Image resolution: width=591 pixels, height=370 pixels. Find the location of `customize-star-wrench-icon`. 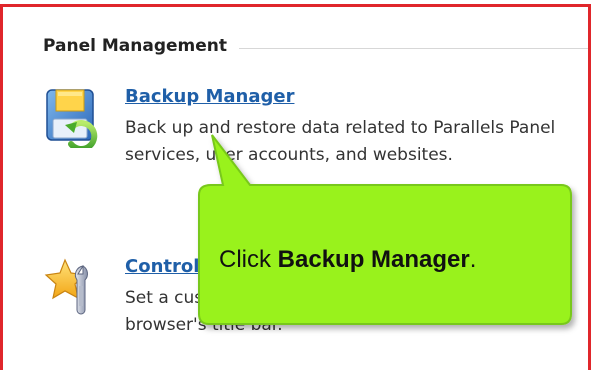

customize-star-wrench-icon is located at coordinates (74, 287).